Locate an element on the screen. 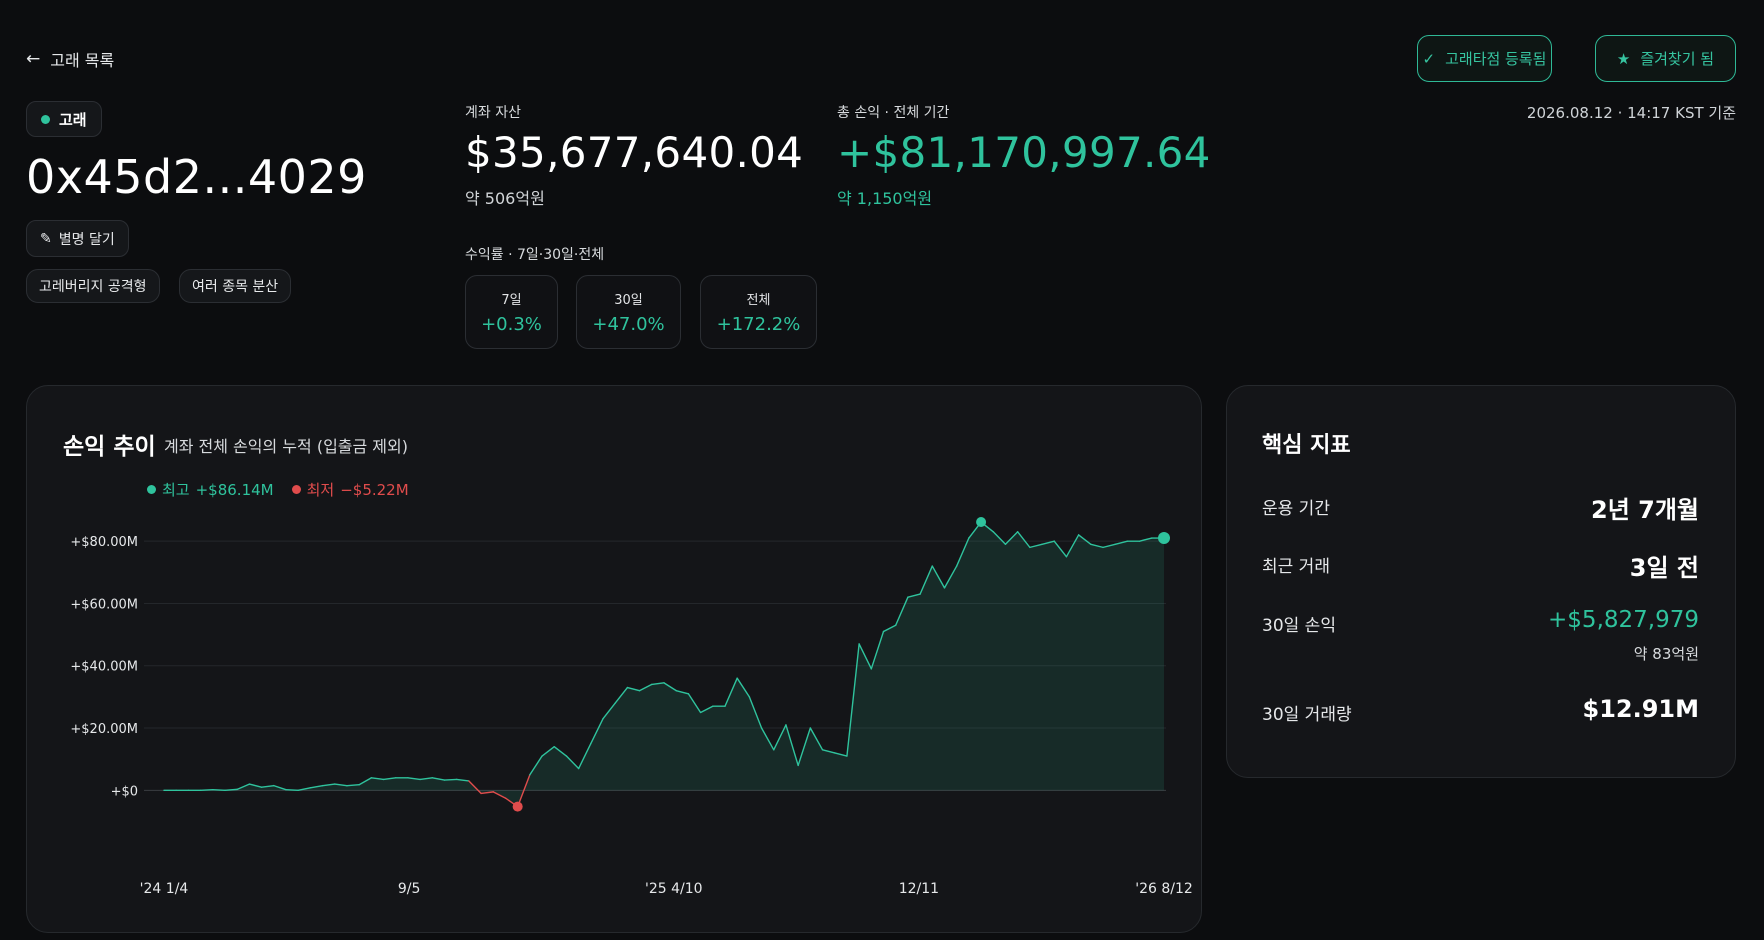  min-point-marker is located at coordinates (517, 806).